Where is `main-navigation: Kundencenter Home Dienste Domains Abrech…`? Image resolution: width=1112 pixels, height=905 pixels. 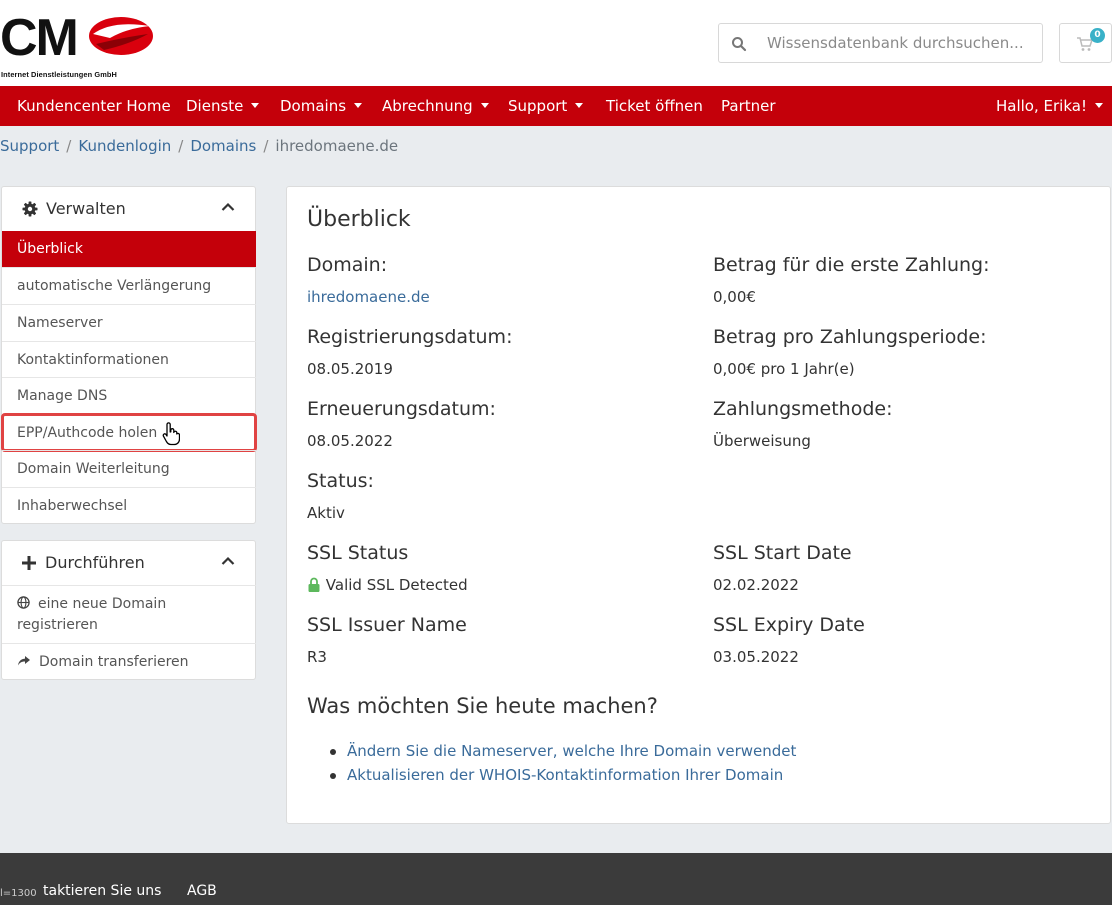 main-navigation: Kundencenter Home Dienste Domains Abrech… is located at coordinates (556, 106).